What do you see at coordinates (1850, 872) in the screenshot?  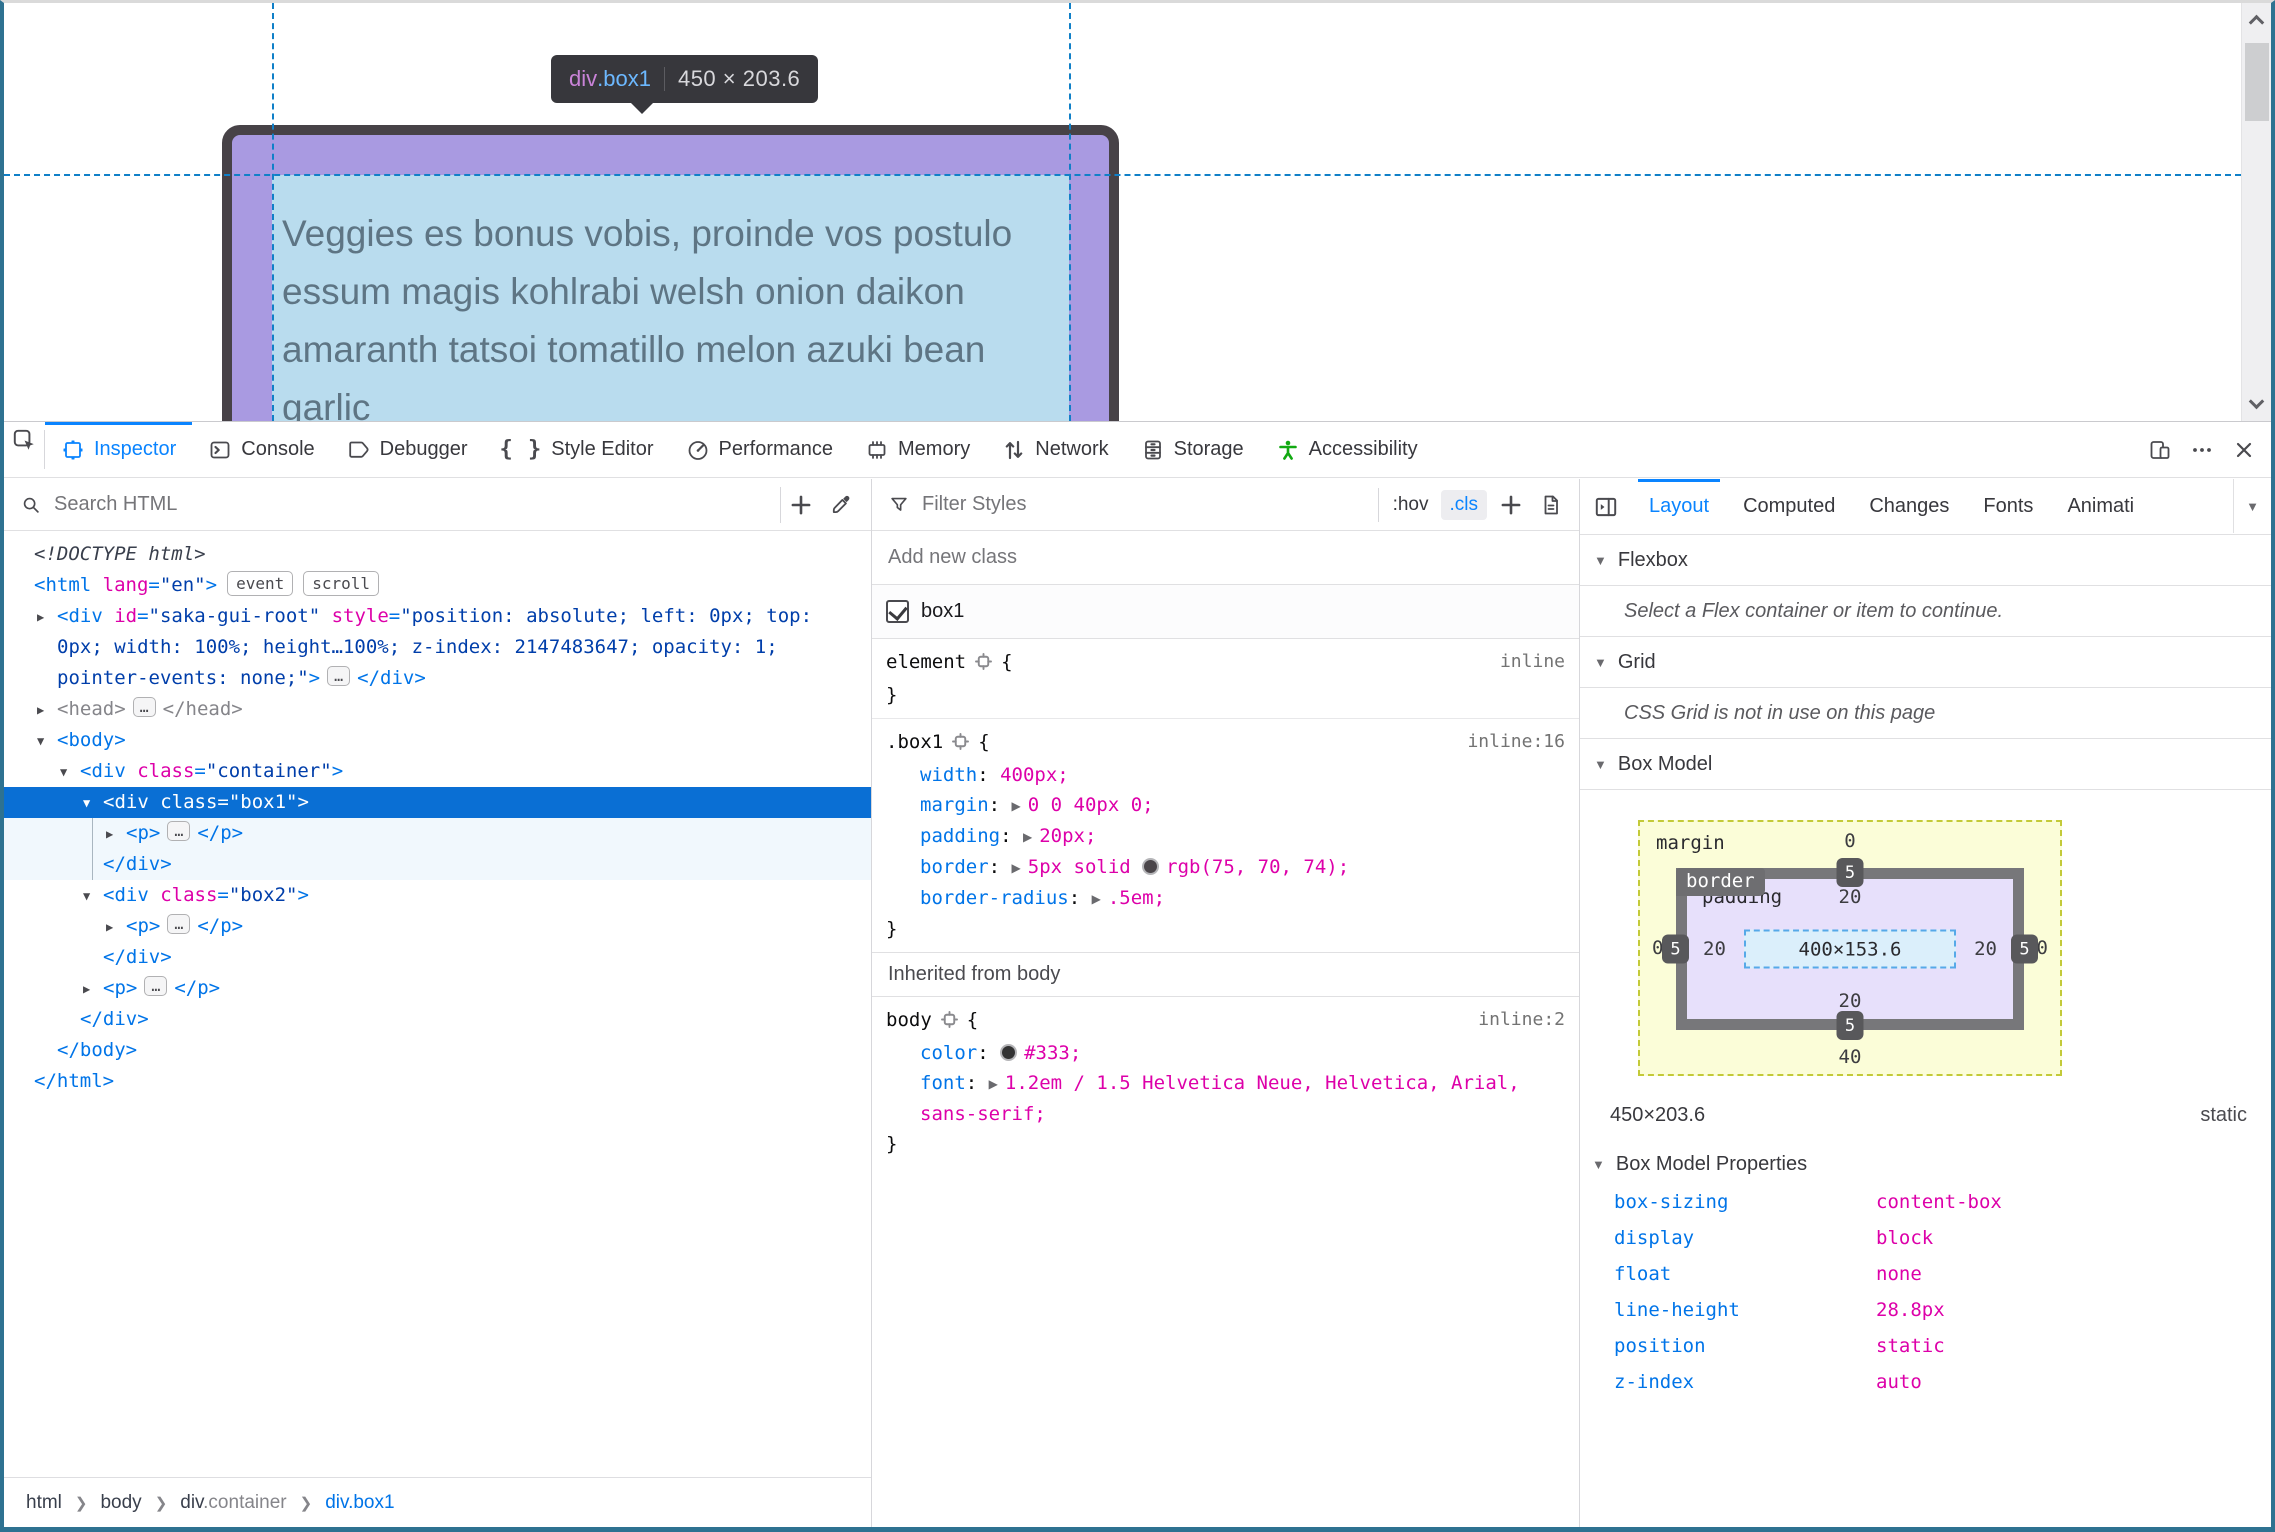 I see `border-top-value: 5` at bounding box center [1850, 872].